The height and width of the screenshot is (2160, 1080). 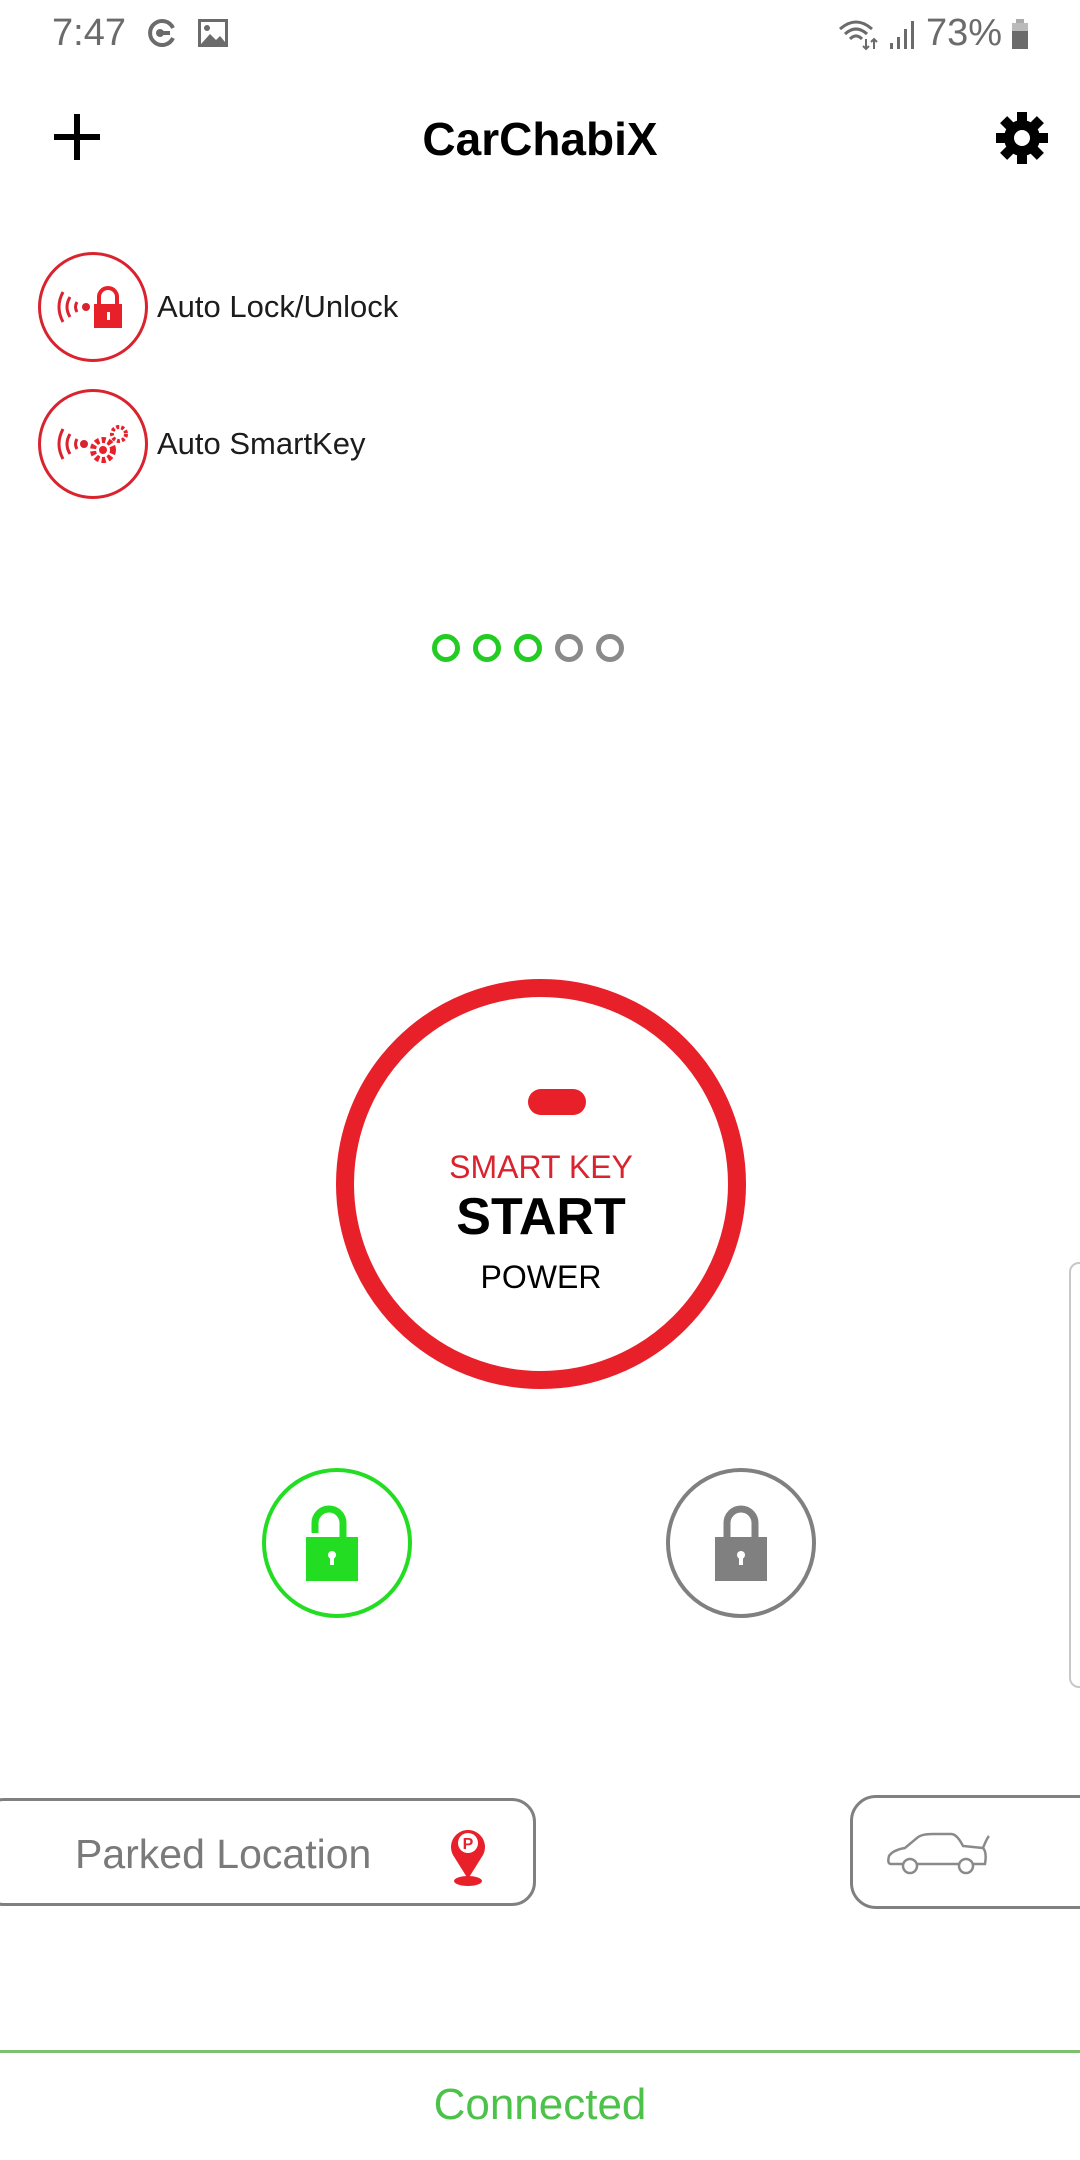 I want to click on feature-label: Auto SmartKey, so click(x=261, y=443).